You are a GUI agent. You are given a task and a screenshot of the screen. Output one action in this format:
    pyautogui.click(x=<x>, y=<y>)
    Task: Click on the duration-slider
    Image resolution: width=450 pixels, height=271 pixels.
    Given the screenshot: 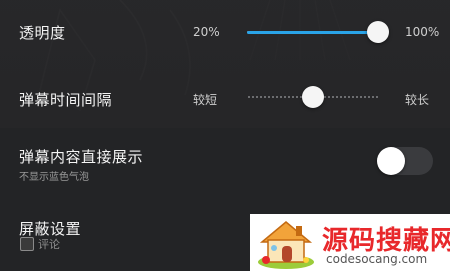 What is the action you would take?
    pyautogui.click(x=313, y=97)
    